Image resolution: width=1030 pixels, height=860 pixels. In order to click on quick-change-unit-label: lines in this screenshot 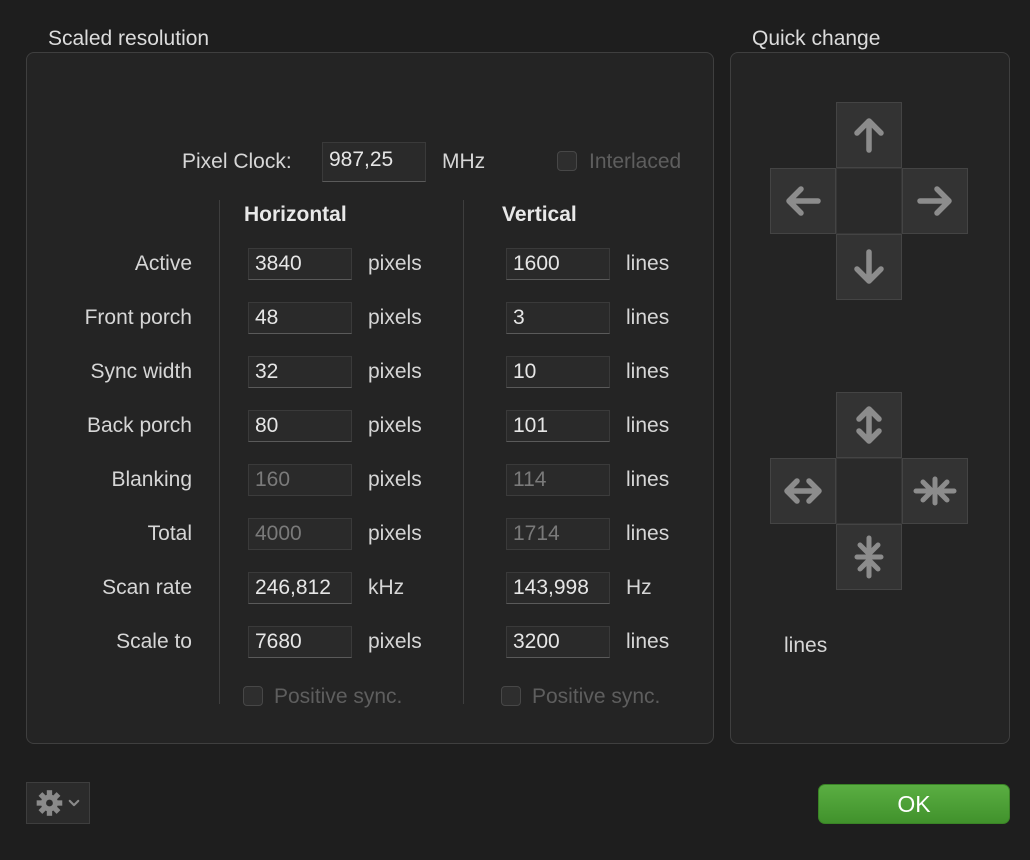, I will do `click(806, 645)`.